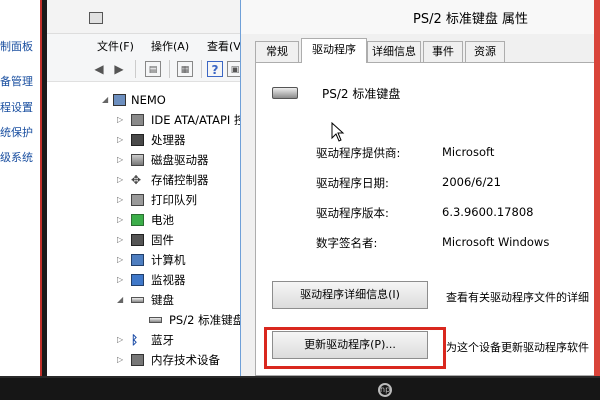 This screenshot has height=400, width=600. I want to click on storage-controller-icon: ✥, so click(136, 180).